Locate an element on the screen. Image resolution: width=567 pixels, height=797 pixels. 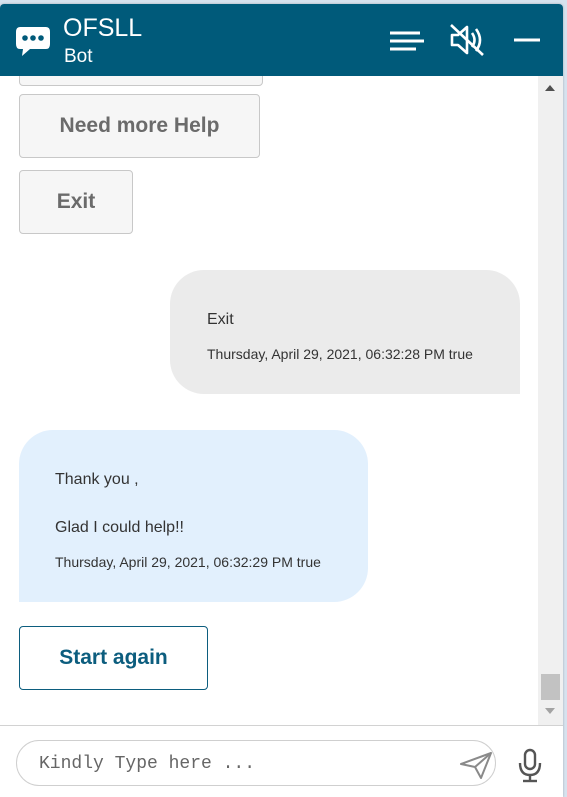
bot-message-line: Glad I could help!! is located at coordinates (119, 527).